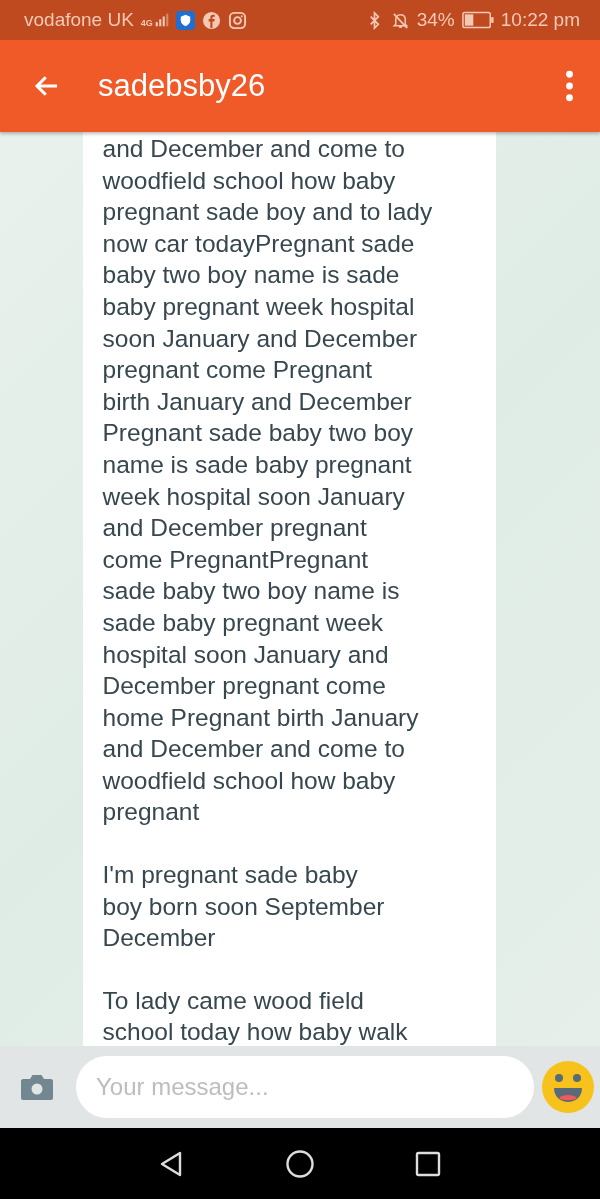  Describe the element at coordinates (237, 20) in the screenshot. I see `instagram-icon` at that location.